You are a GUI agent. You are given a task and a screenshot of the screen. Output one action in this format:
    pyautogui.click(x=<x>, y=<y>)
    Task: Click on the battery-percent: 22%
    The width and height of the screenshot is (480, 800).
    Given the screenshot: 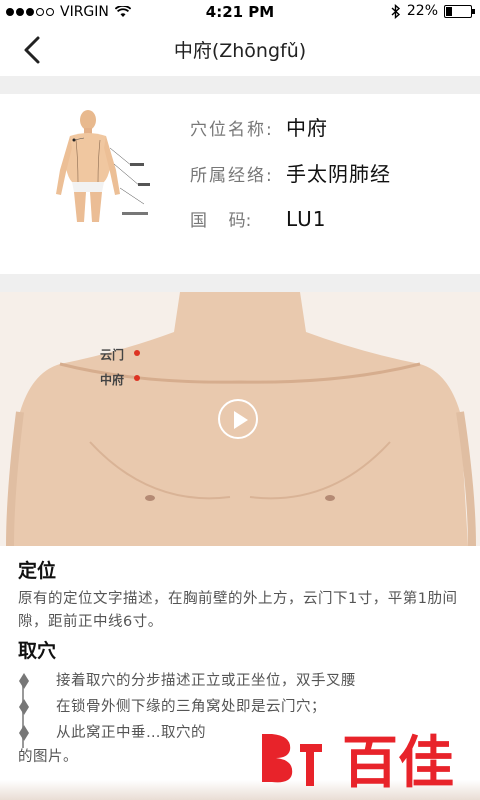 What is the action you would take?
    pyautogui.click(x=422, y=11)
    